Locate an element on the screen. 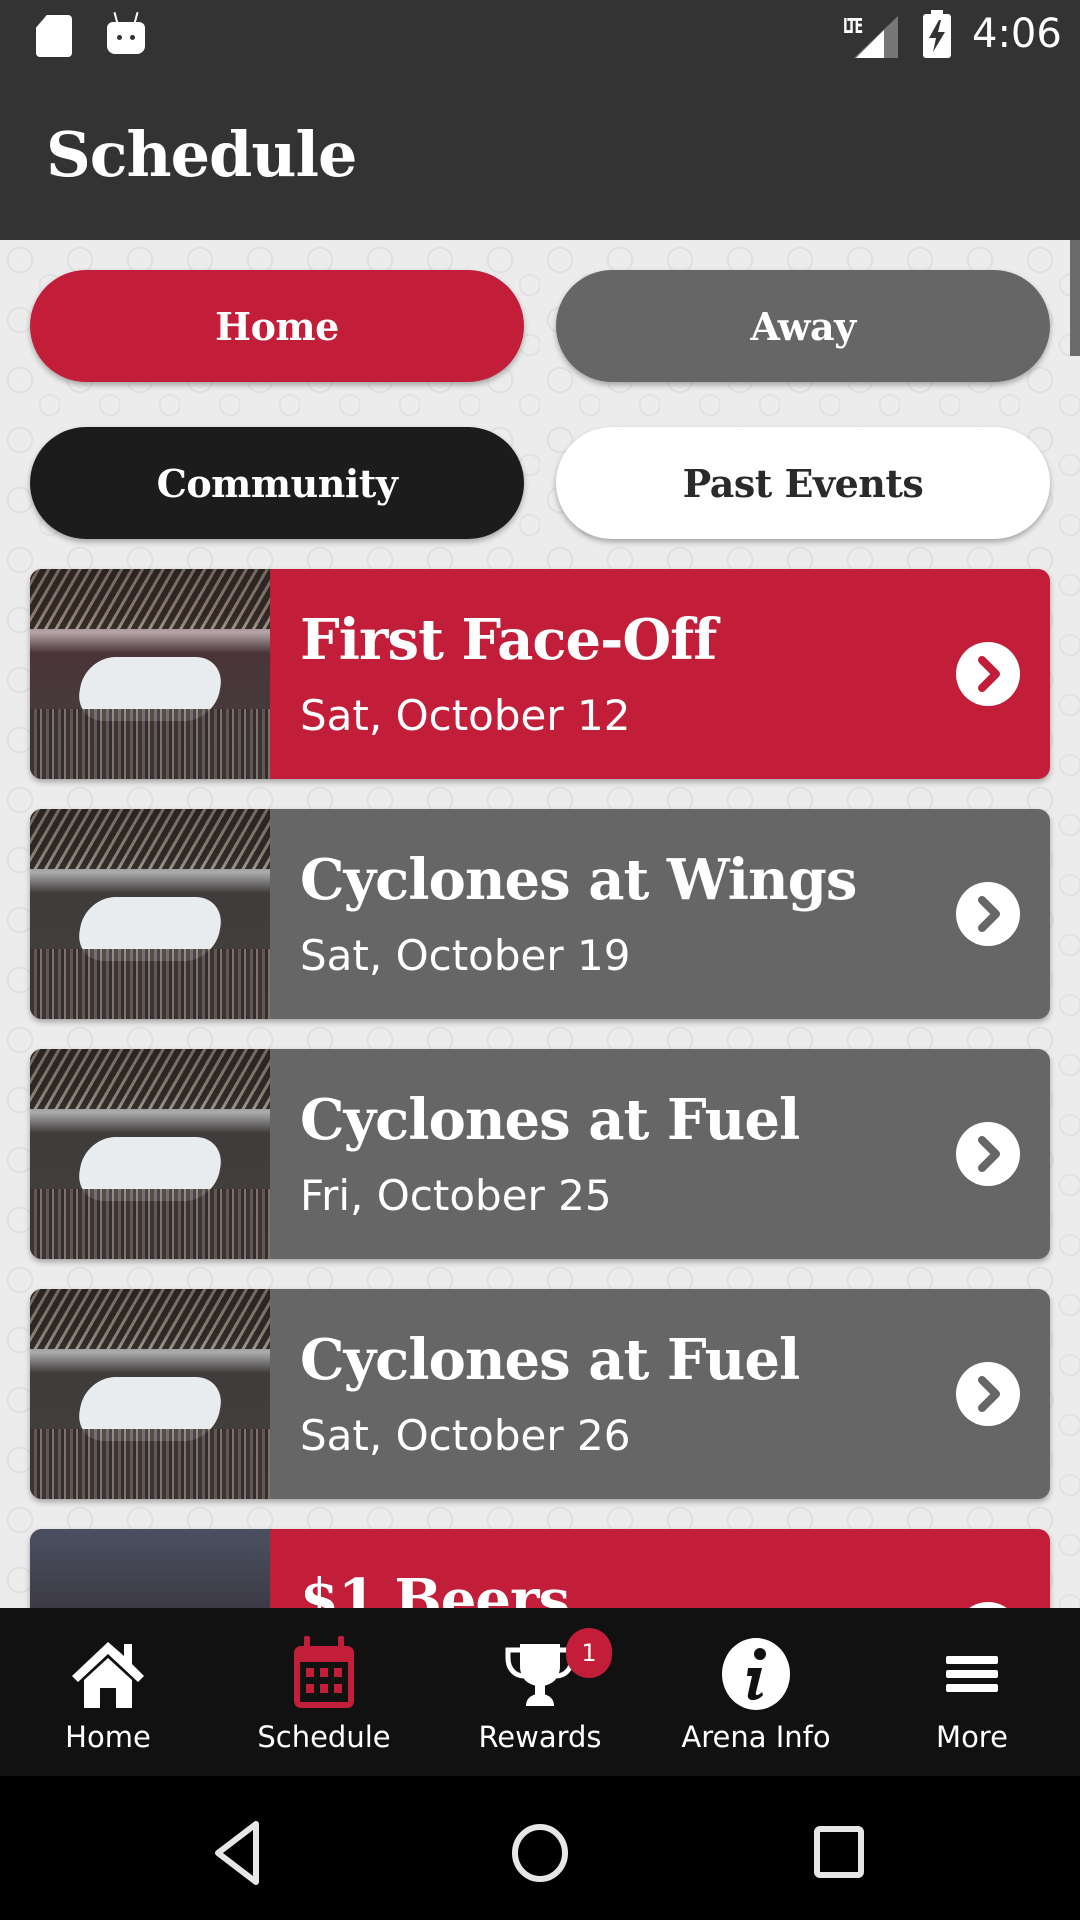  back-icon is located at coordinates (240, 1852).